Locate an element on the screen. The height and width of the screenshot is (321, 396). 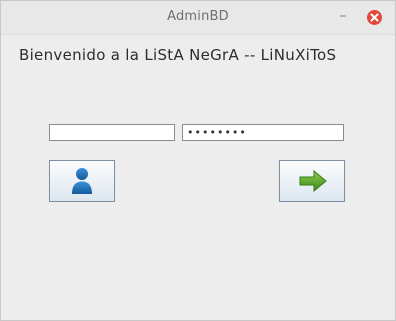
right-arrow-icon is located at coordinates (313, 181).